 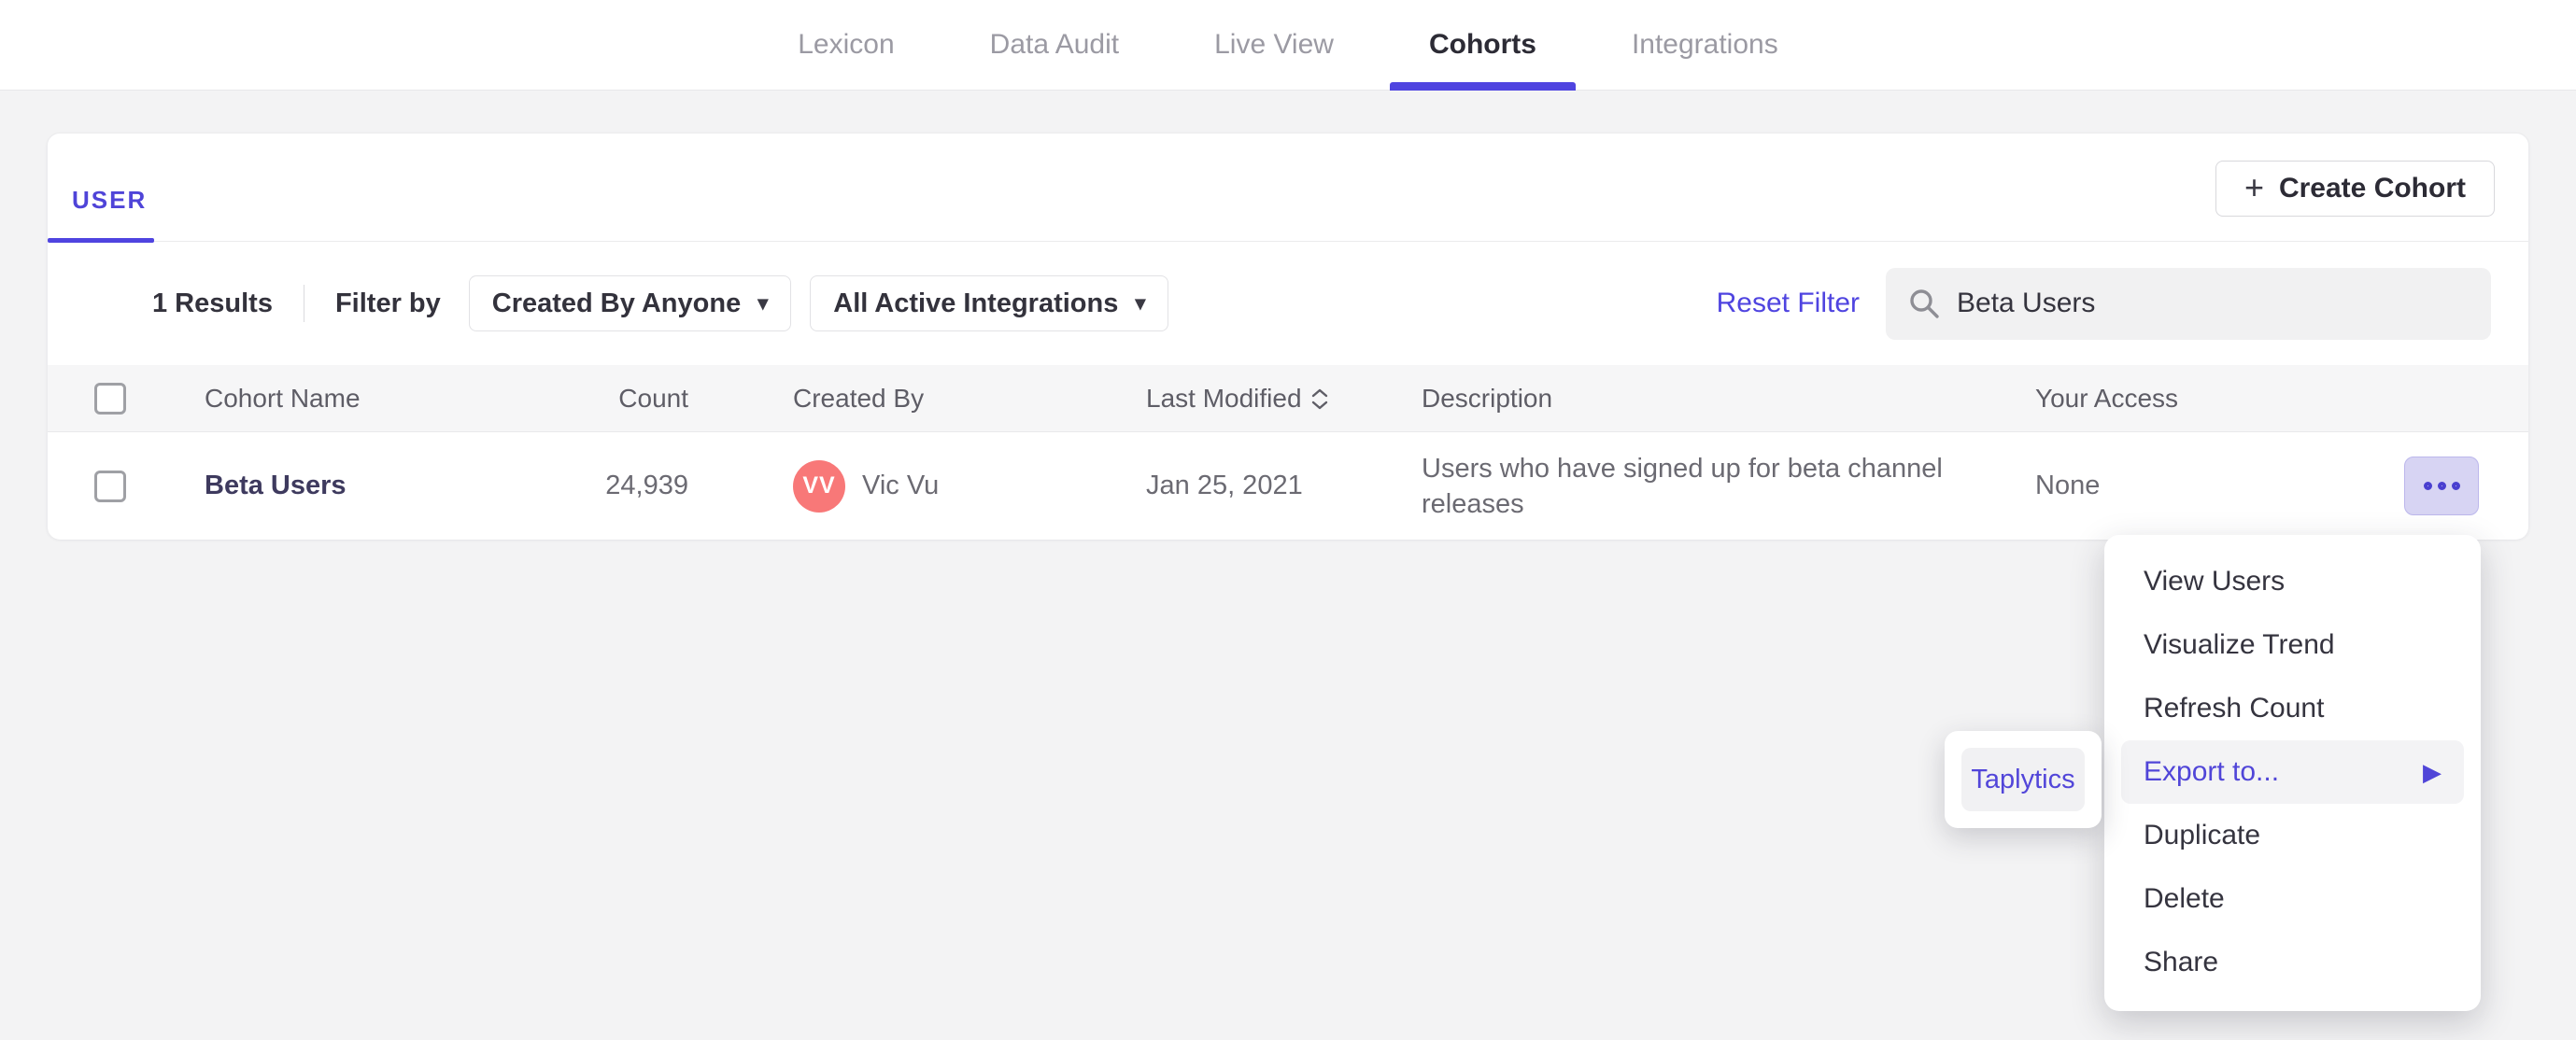 What do you see at coordinates (2432, 771) in the screenshot?
I see `submenu-arrow-icon: ▶` at bounding box center [2432, 771].